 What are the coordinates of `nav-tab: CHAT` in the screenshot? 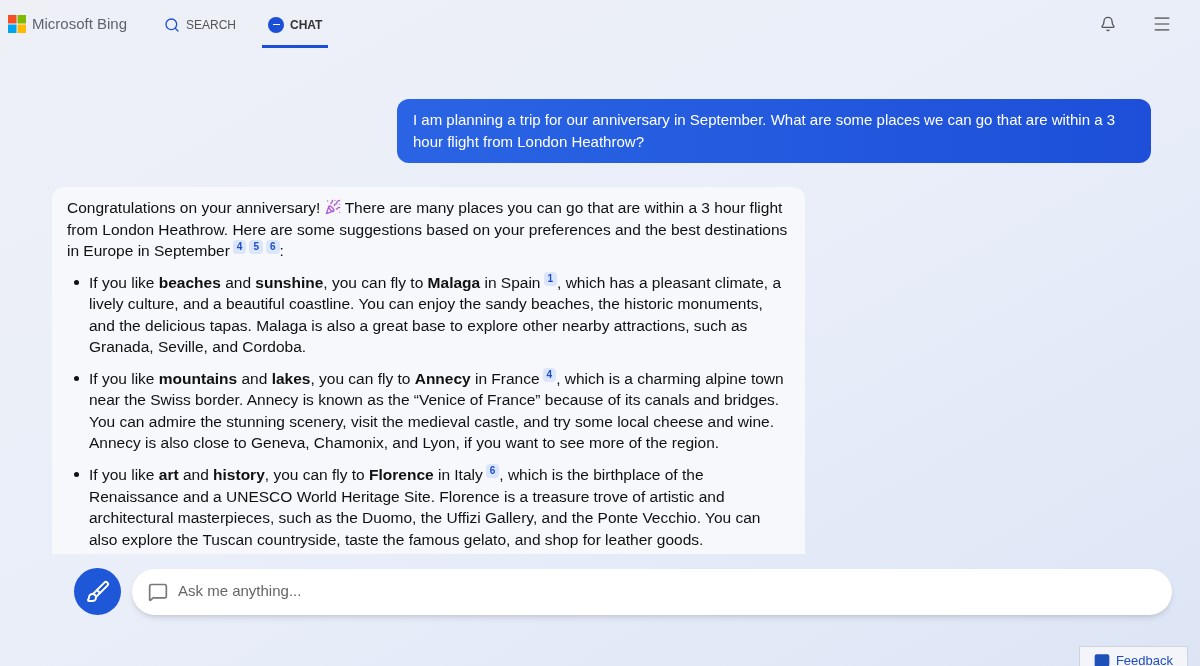 It's located at (295, 26).